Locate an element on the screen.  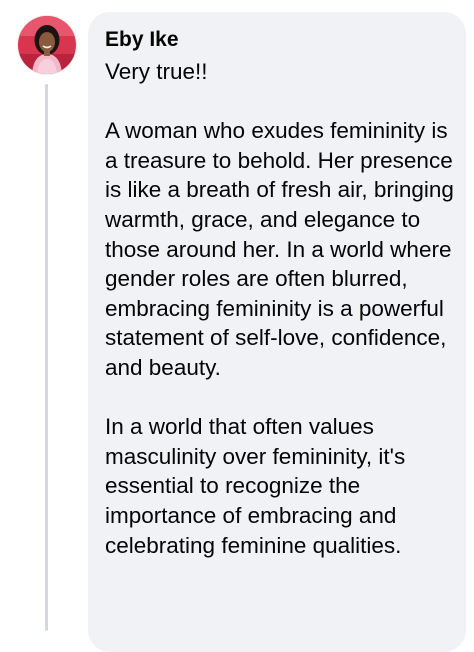
reply-thread-line is located at coordinates (46, 357).